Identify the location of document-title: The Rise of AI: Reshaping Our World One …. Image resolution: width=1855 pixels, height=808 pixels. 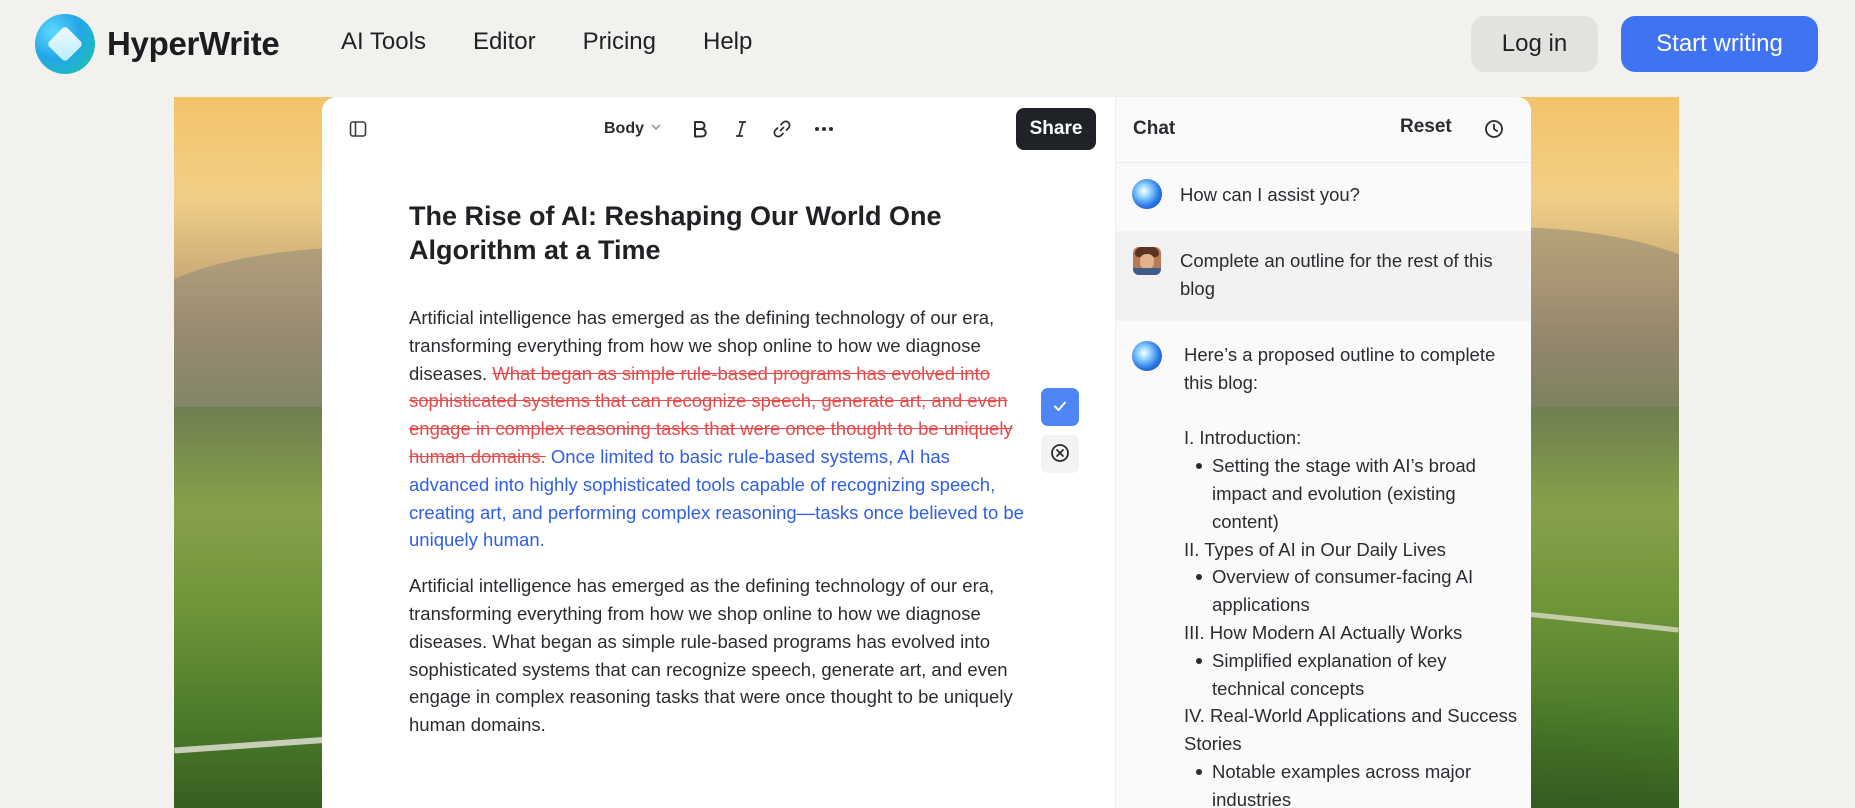
(719, 233).